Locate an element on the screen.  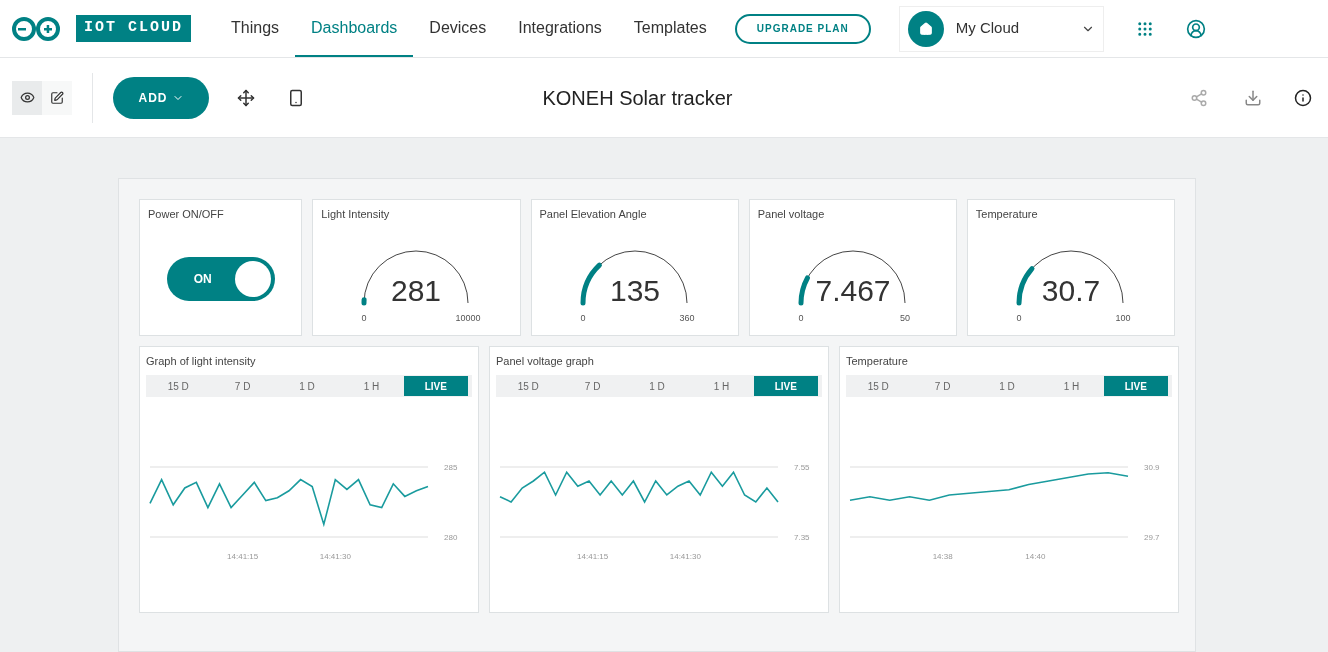
user-icon is located at coordinates (1195, 28).